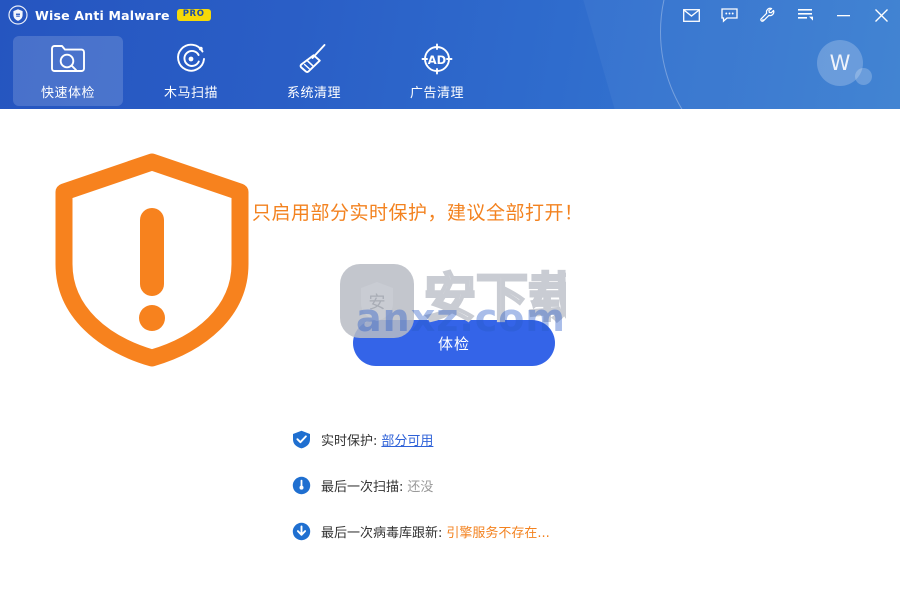  Describe the element at coordinates (301, 439) in the screenshot. I see `shield-check-icon` at that location.